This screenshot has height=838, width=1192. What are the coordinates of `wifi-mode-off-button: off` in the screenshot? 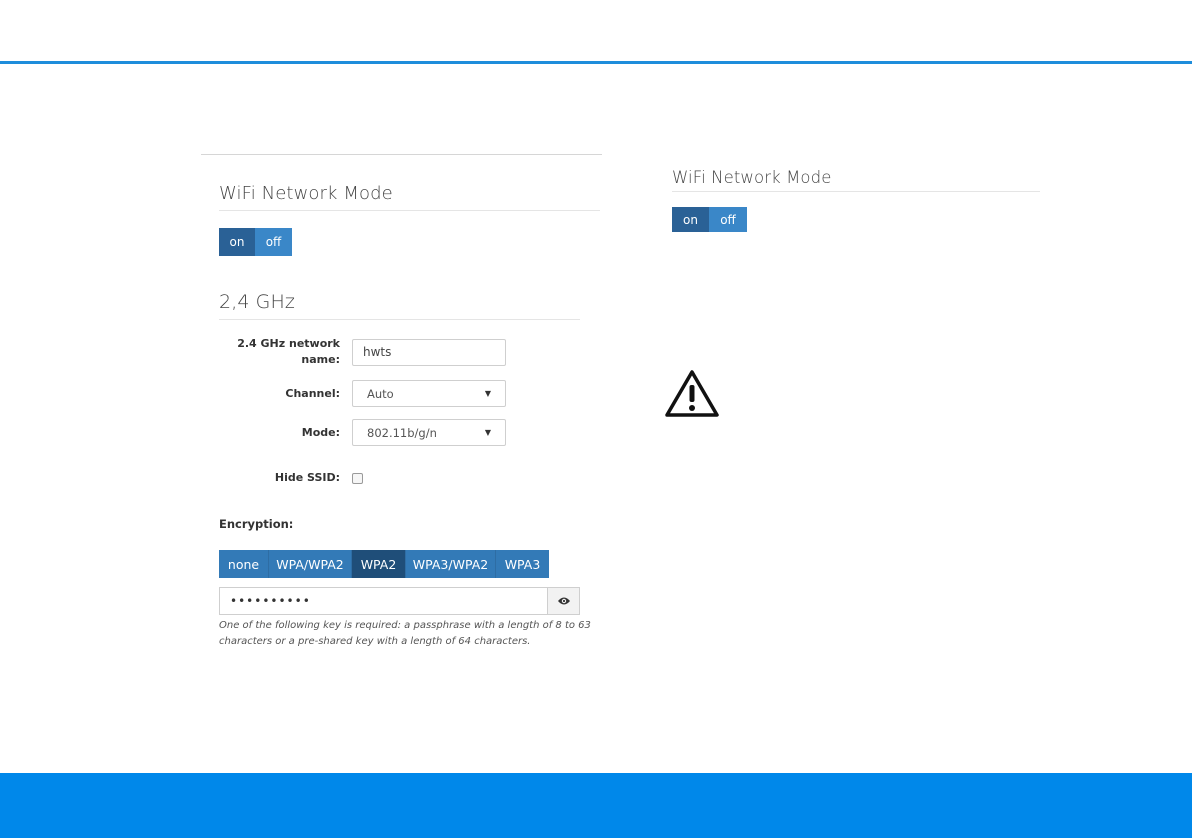 It's located at (273, 242).